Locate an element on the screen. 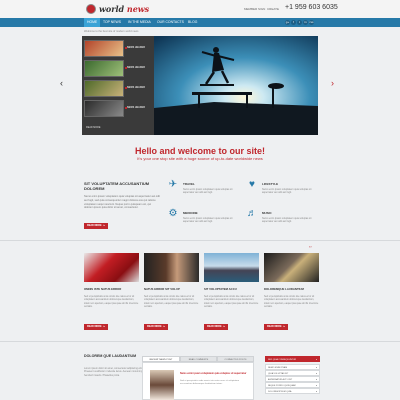 The width and height of the screenshot is (400, 400). nav-item-our-contacts: OUR CONTACTS is located at coordinates (170, 22).